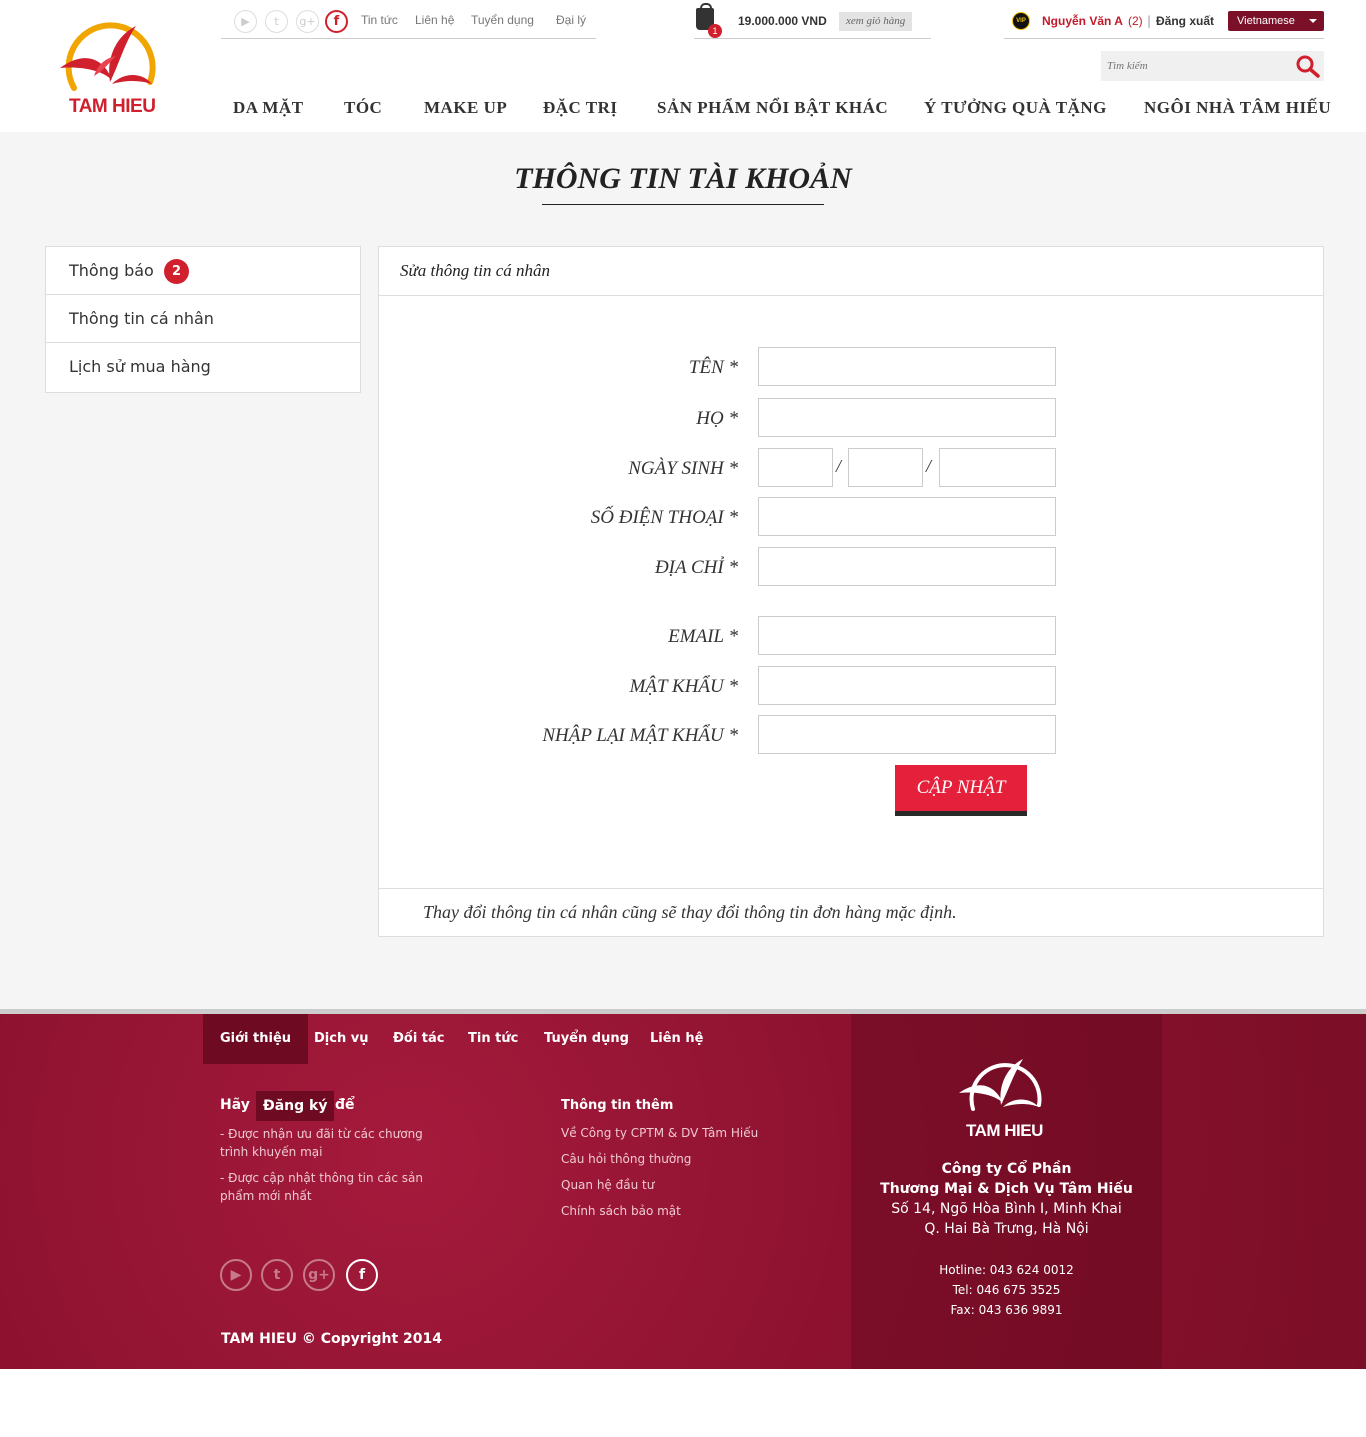 The image size is (1366, 1437). What do you see at coordinates (345, 1105) in the screenshot?
I see `register-suffix: để` at bounding box center [345, 1105].